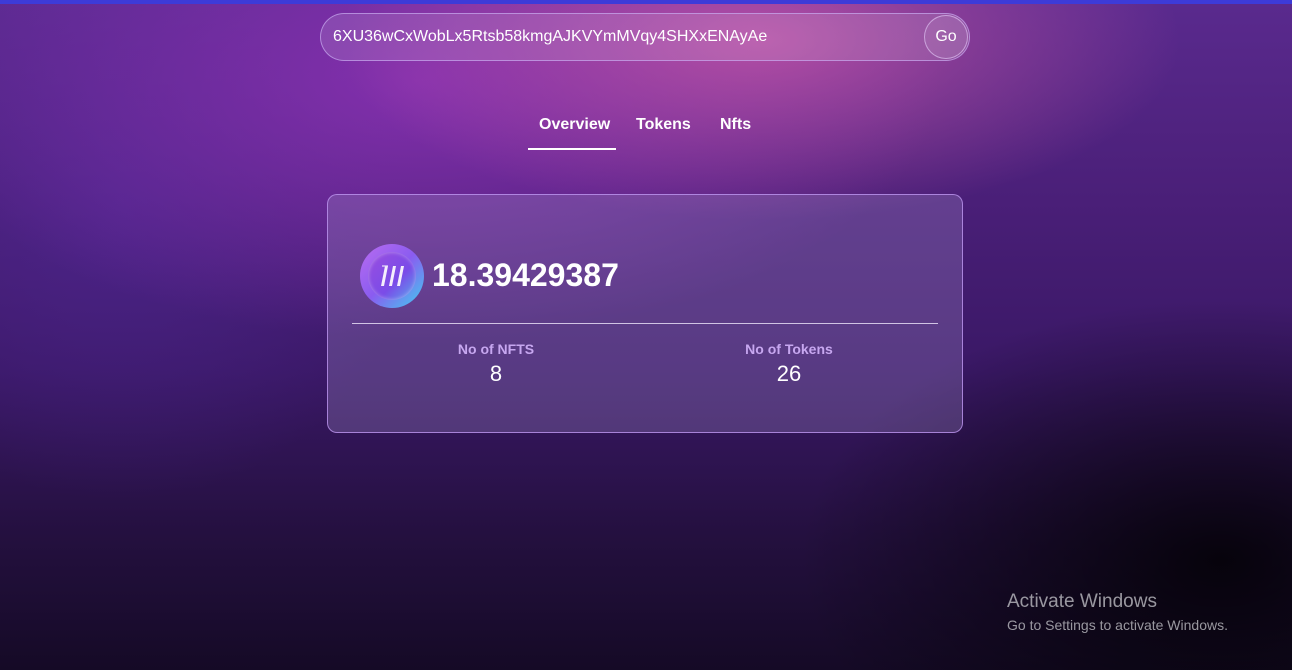 Image resolution: width=1292 pixels, height=670 pixels. What do you see at coordinates (946, 37) in the screenshot?
I see `go-button: Go` at bounding box center [946, 37].